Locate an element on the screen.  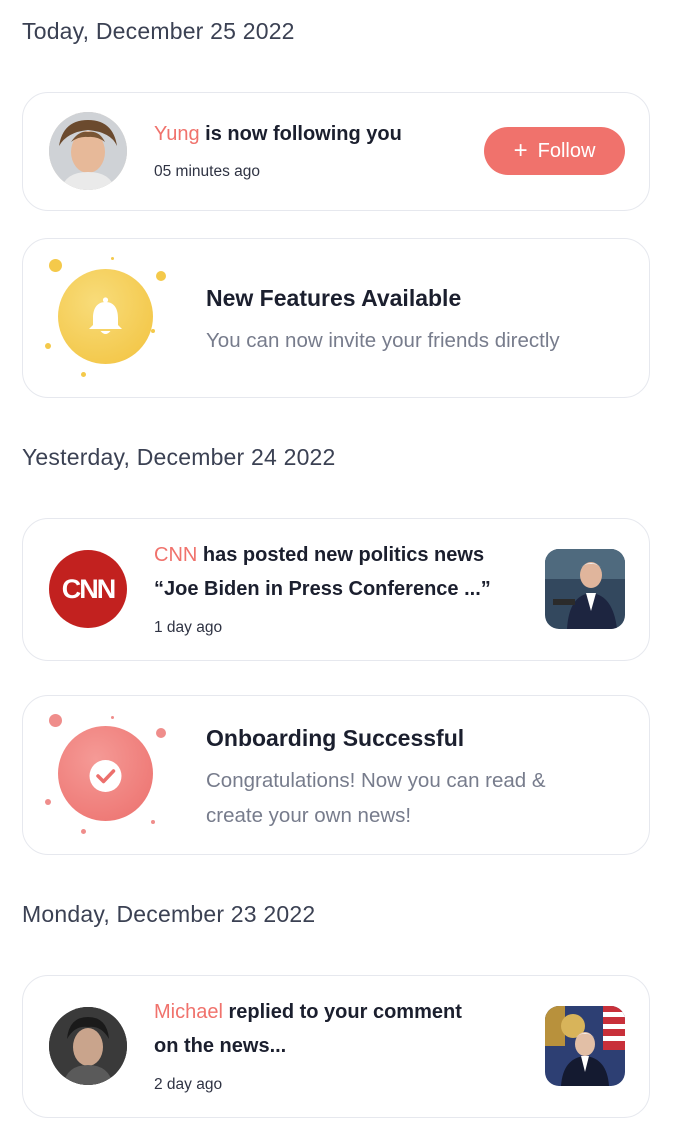
check-circle-icon is located at coordinates (105, 776).